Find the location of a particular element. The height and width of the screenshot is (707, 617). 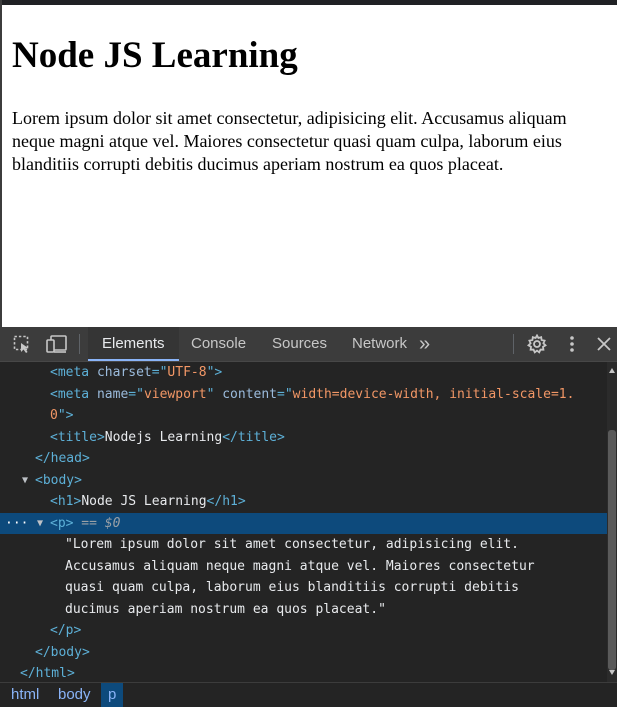

dom-node-meta-viewport-wrap: 0"> is located at coordinates (303, 416).